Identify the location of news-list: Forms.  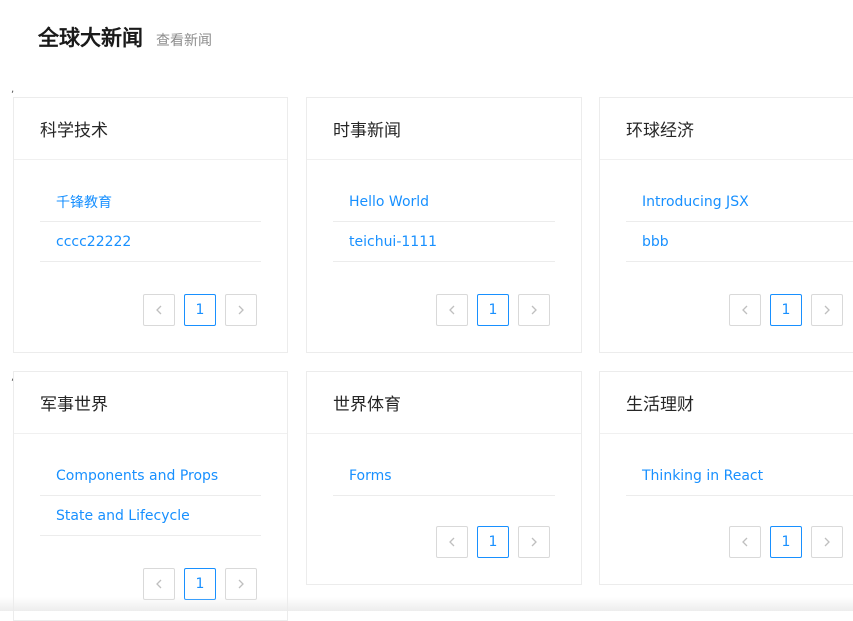
(444, 476).